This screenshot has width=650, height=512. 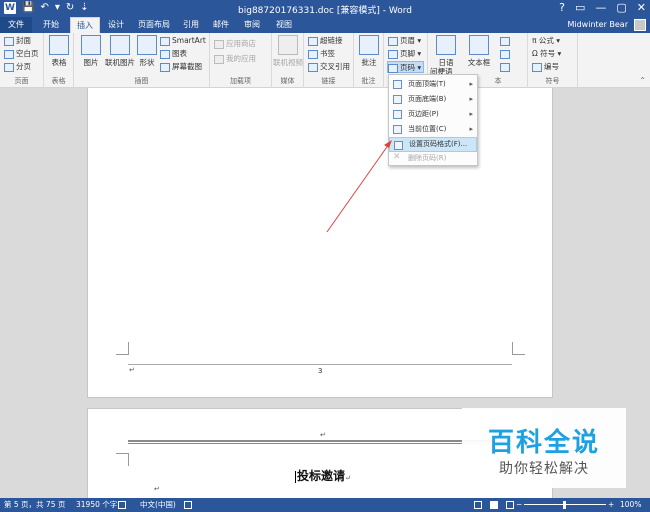 What do you see at coordinates (235, 44) in the screenshot?
I see `store-button: 应用商店` at bounding box center [235, 44].